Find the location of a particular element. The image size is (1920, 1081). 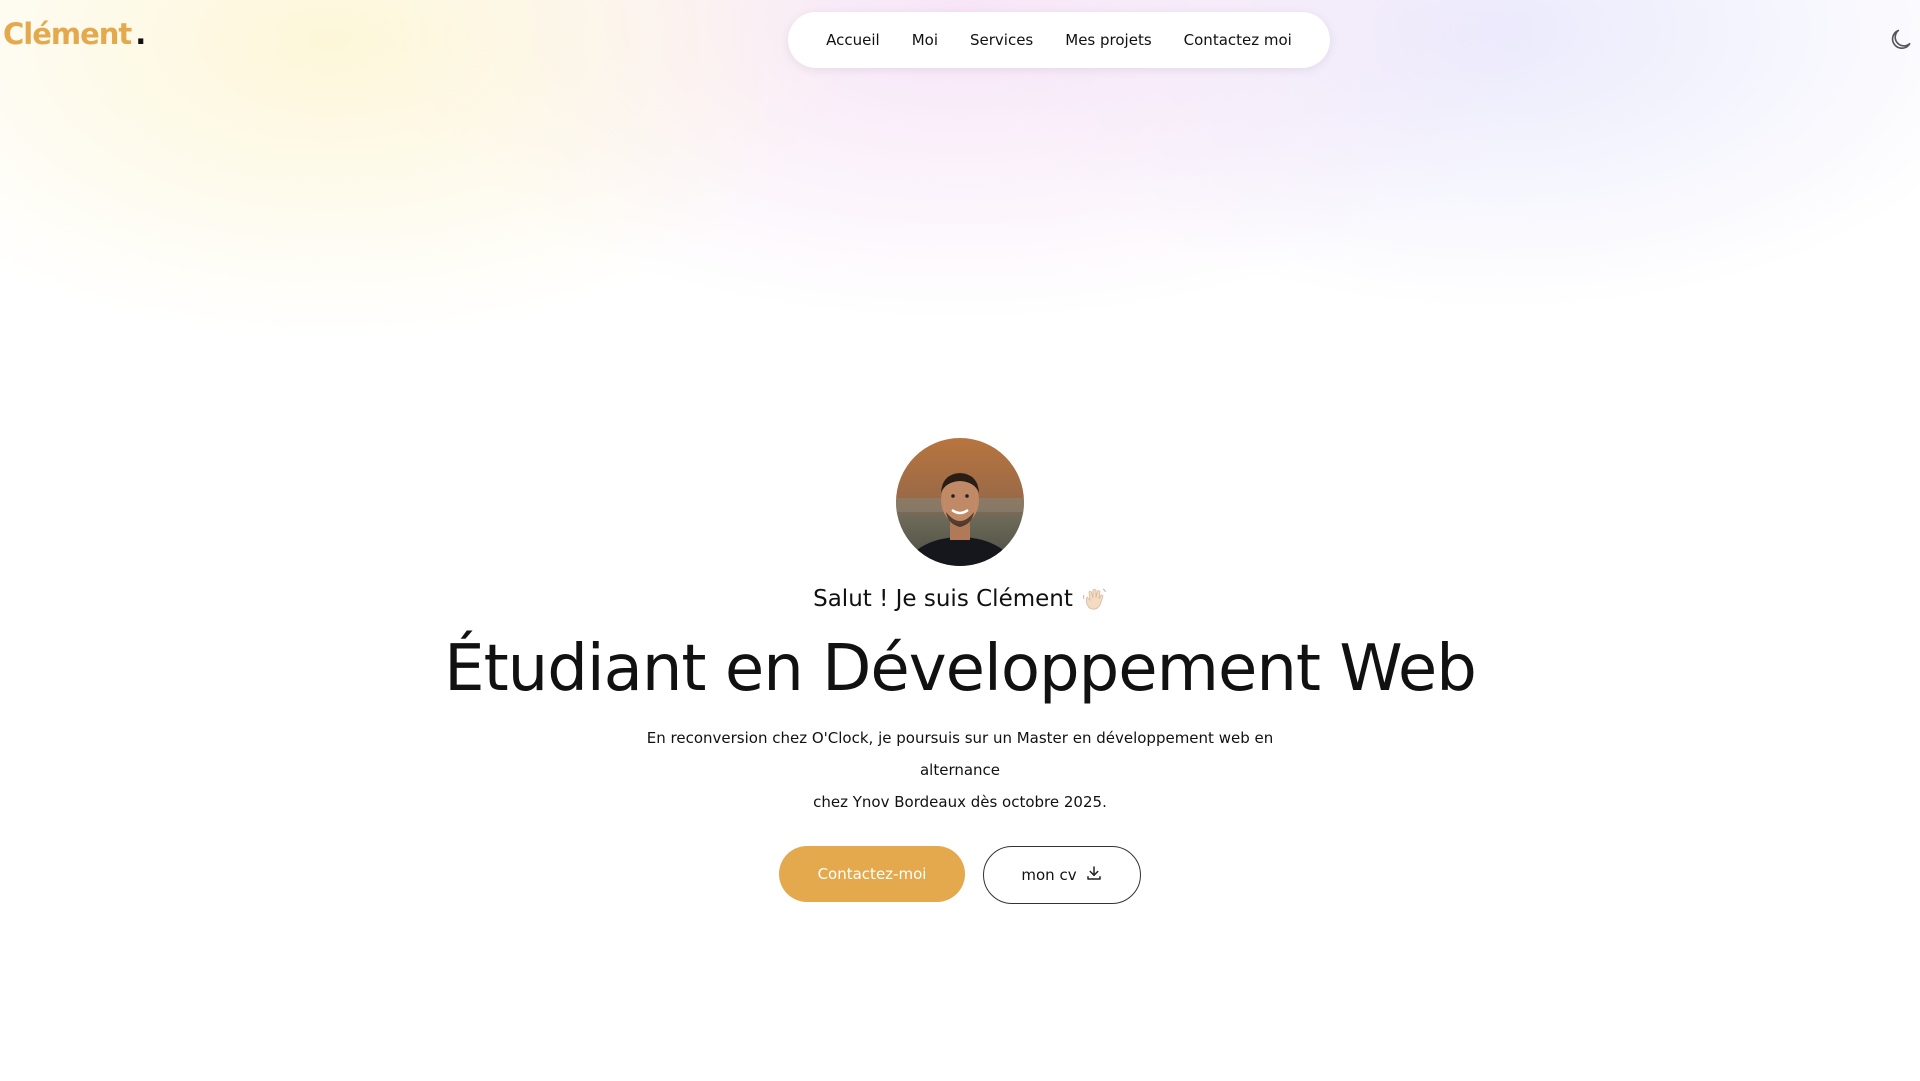

nav-item-contact: Contactez moi is located at coordinates (1238, 40).